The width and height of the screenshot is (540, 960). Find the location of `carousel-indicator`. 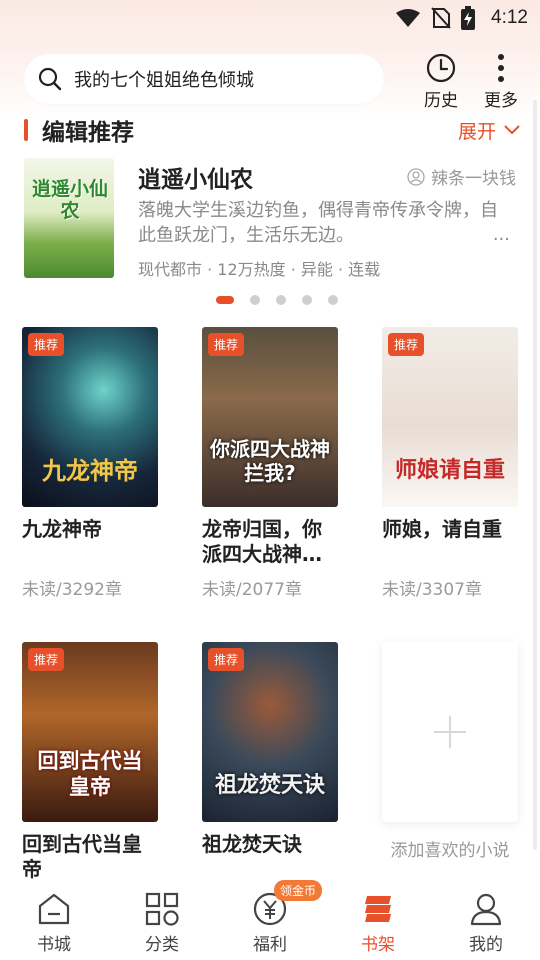

carousel-indicator is located at coordinates (277, 300).